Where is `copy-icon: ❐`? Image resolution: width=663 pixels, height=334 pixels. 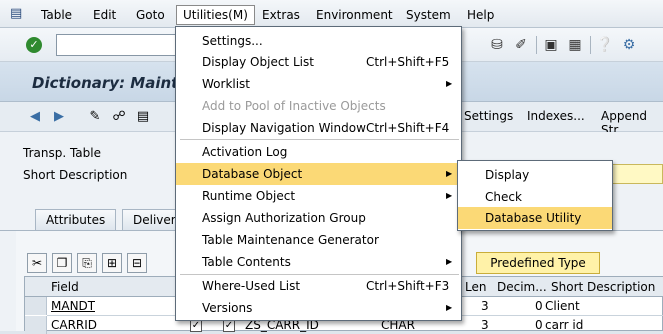
copy-icon: ❐ is located at coordinates (62, 263).